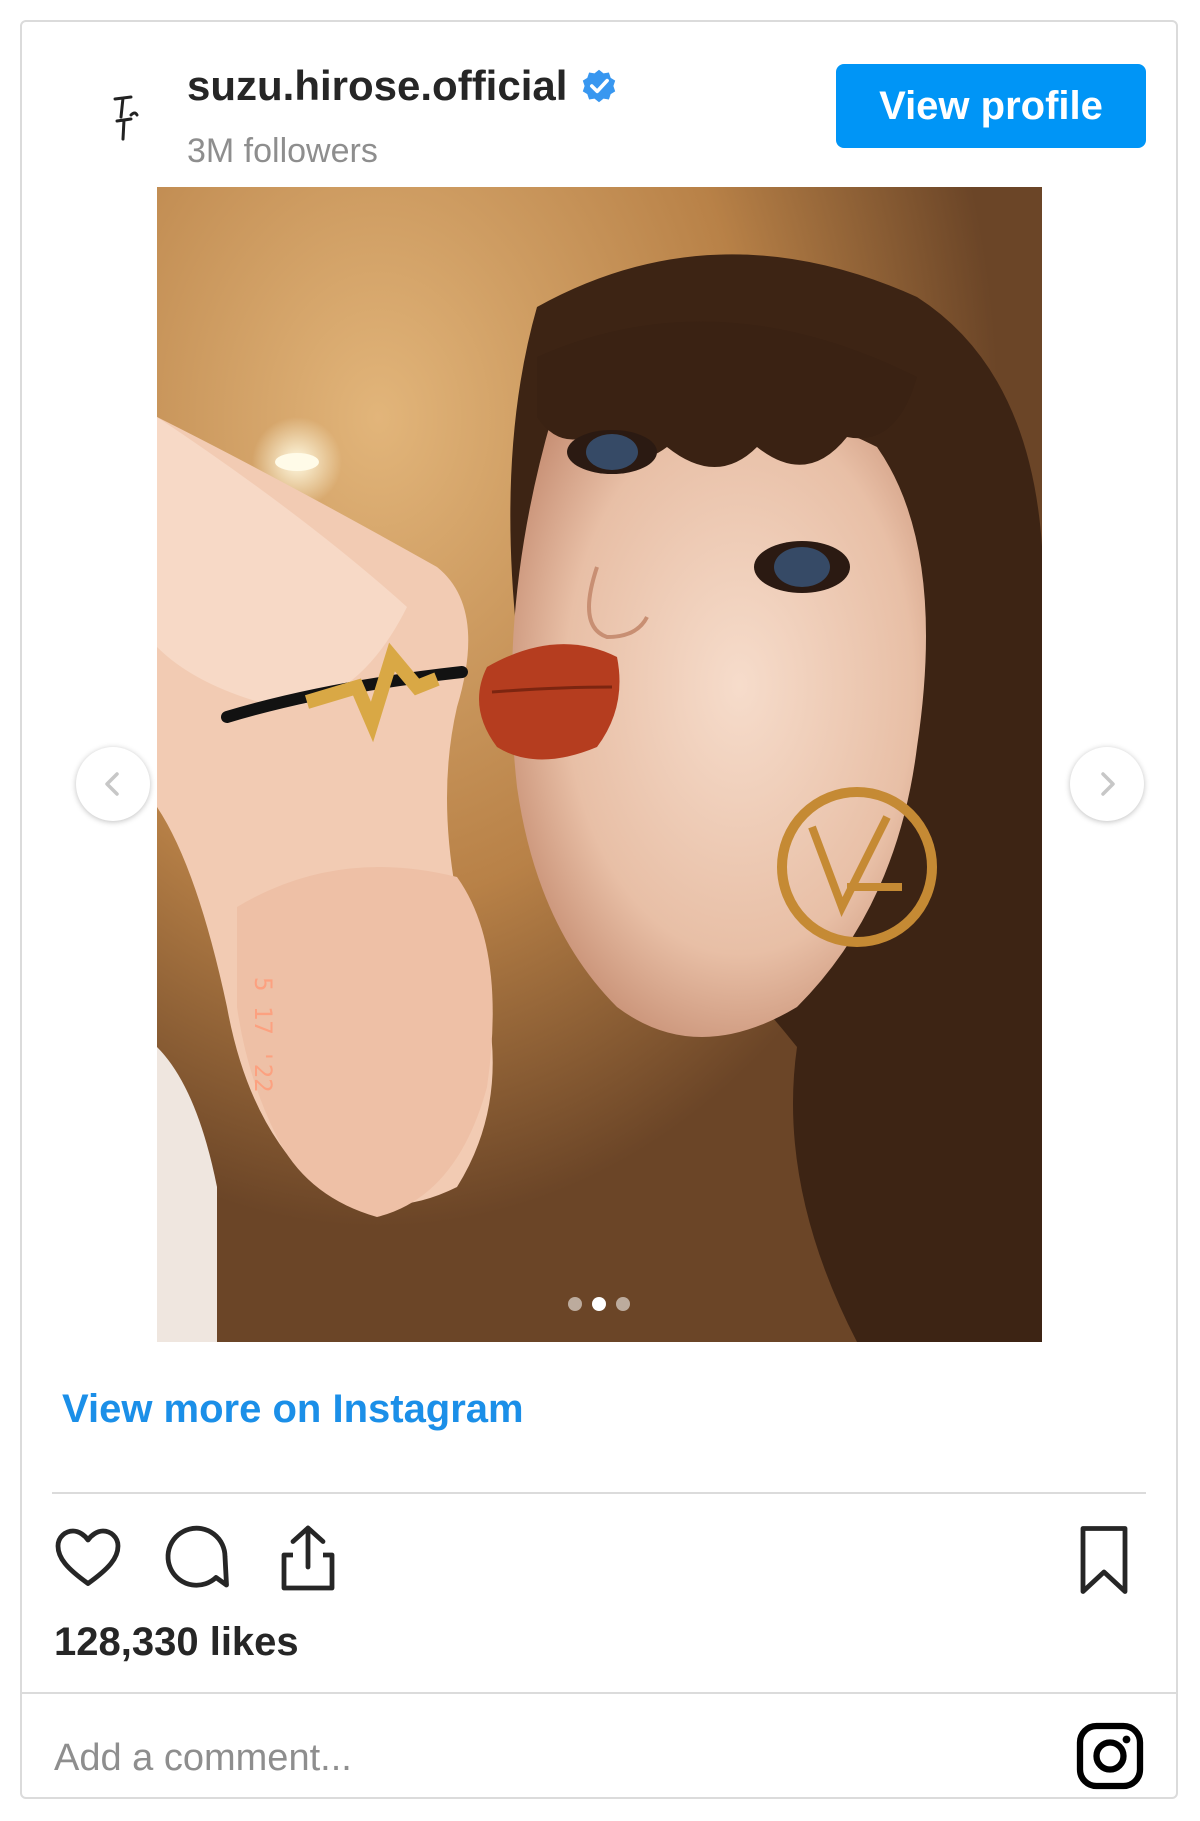 The width and height of the screenshot is (1200, 1821). I want to click on carousel-indicator, so click(599, 1304).